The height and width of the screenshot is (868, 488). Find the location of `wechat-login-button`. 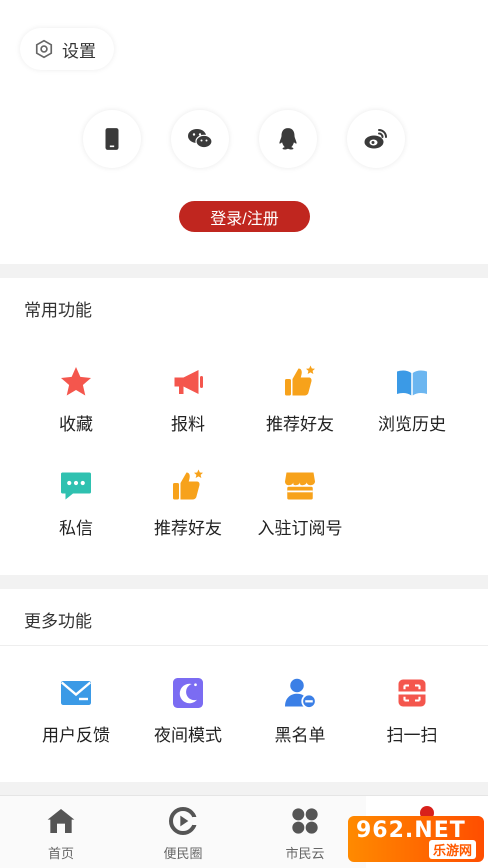

wechat-login-button is located at coordinates (200, 139).